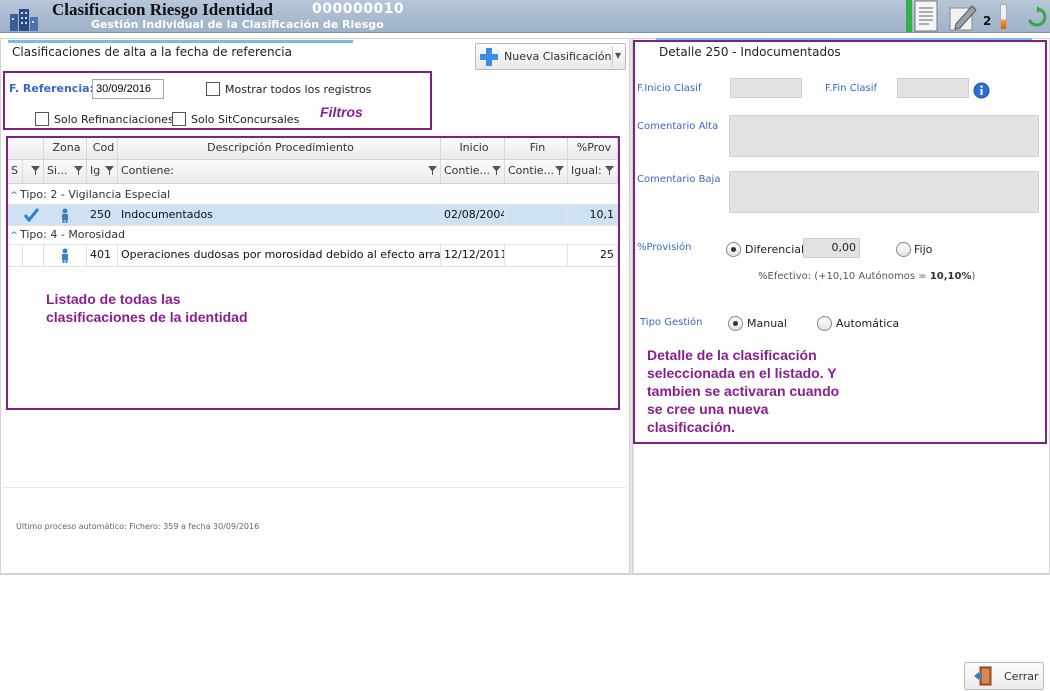  I want to click on checkmark-icon, so click(31, 215).